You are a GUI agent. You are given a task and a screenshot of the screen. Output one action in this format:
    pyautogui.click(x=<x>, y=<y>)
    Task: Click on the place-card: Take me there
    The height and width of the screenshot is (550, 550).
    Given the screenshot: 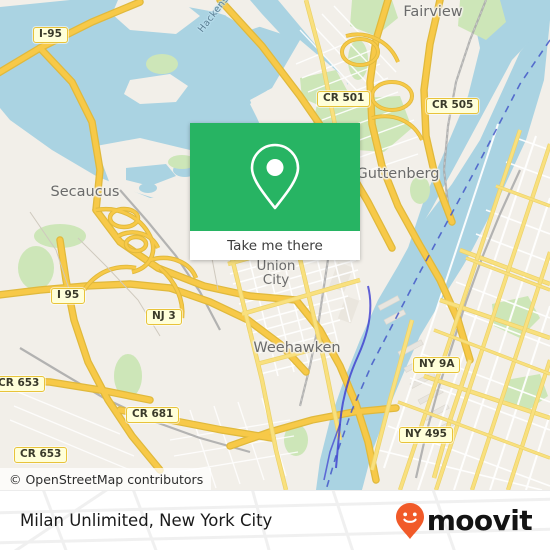 What is the action you would take?
    pyautogui.click(x=275, y=191)
    